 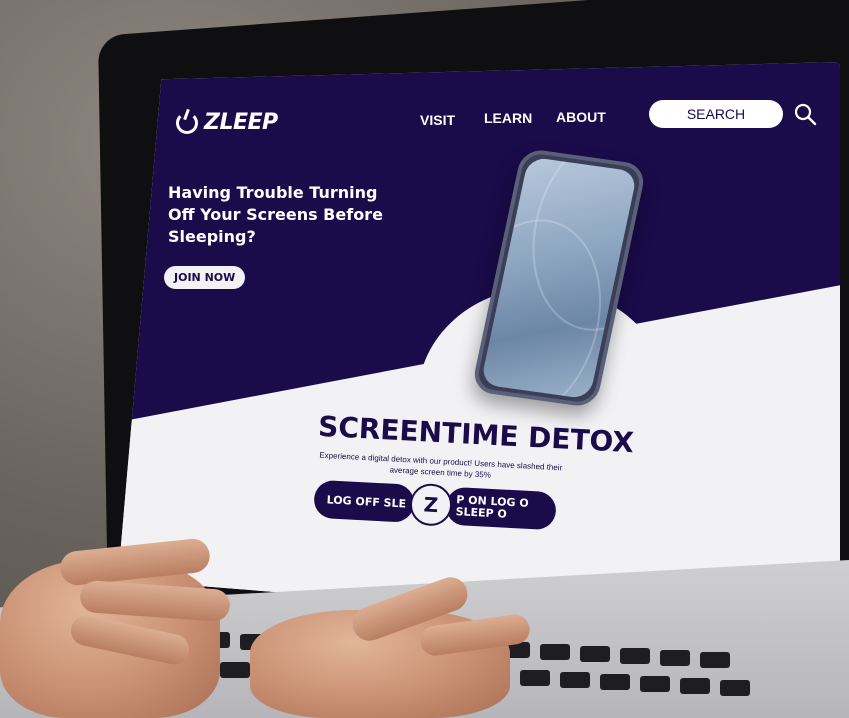 I want to click on marquee-right: P ON LOG O SLEEP O, so click(x=500, y=508).